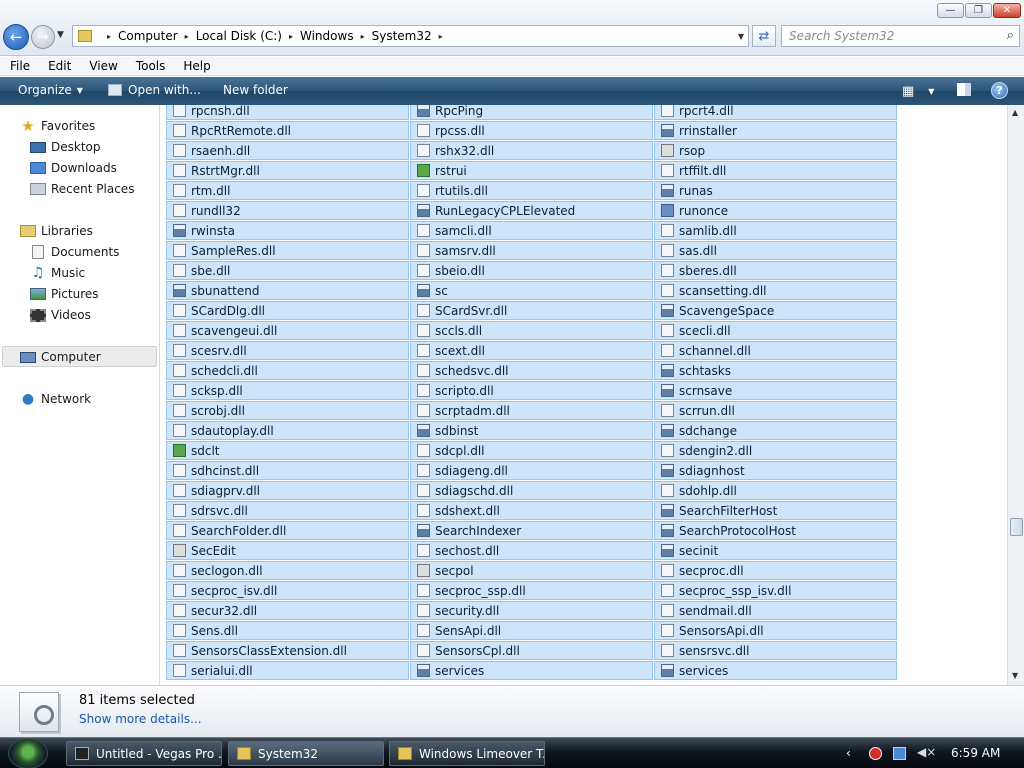 The height and width of the screenshot is (768, 1024). I want to click on file-item: rtffilt.dll, so click(775, 170).